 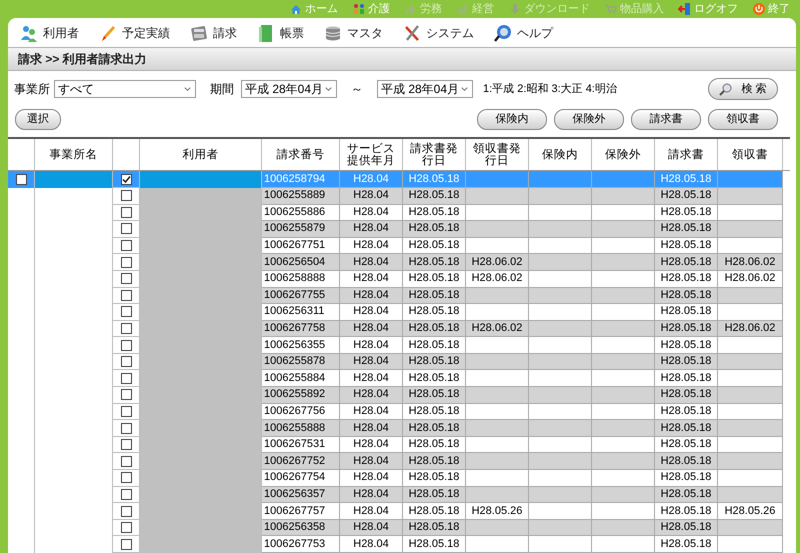 I want to click on column-header: 領収書発行日, so click(x=497, y=154).